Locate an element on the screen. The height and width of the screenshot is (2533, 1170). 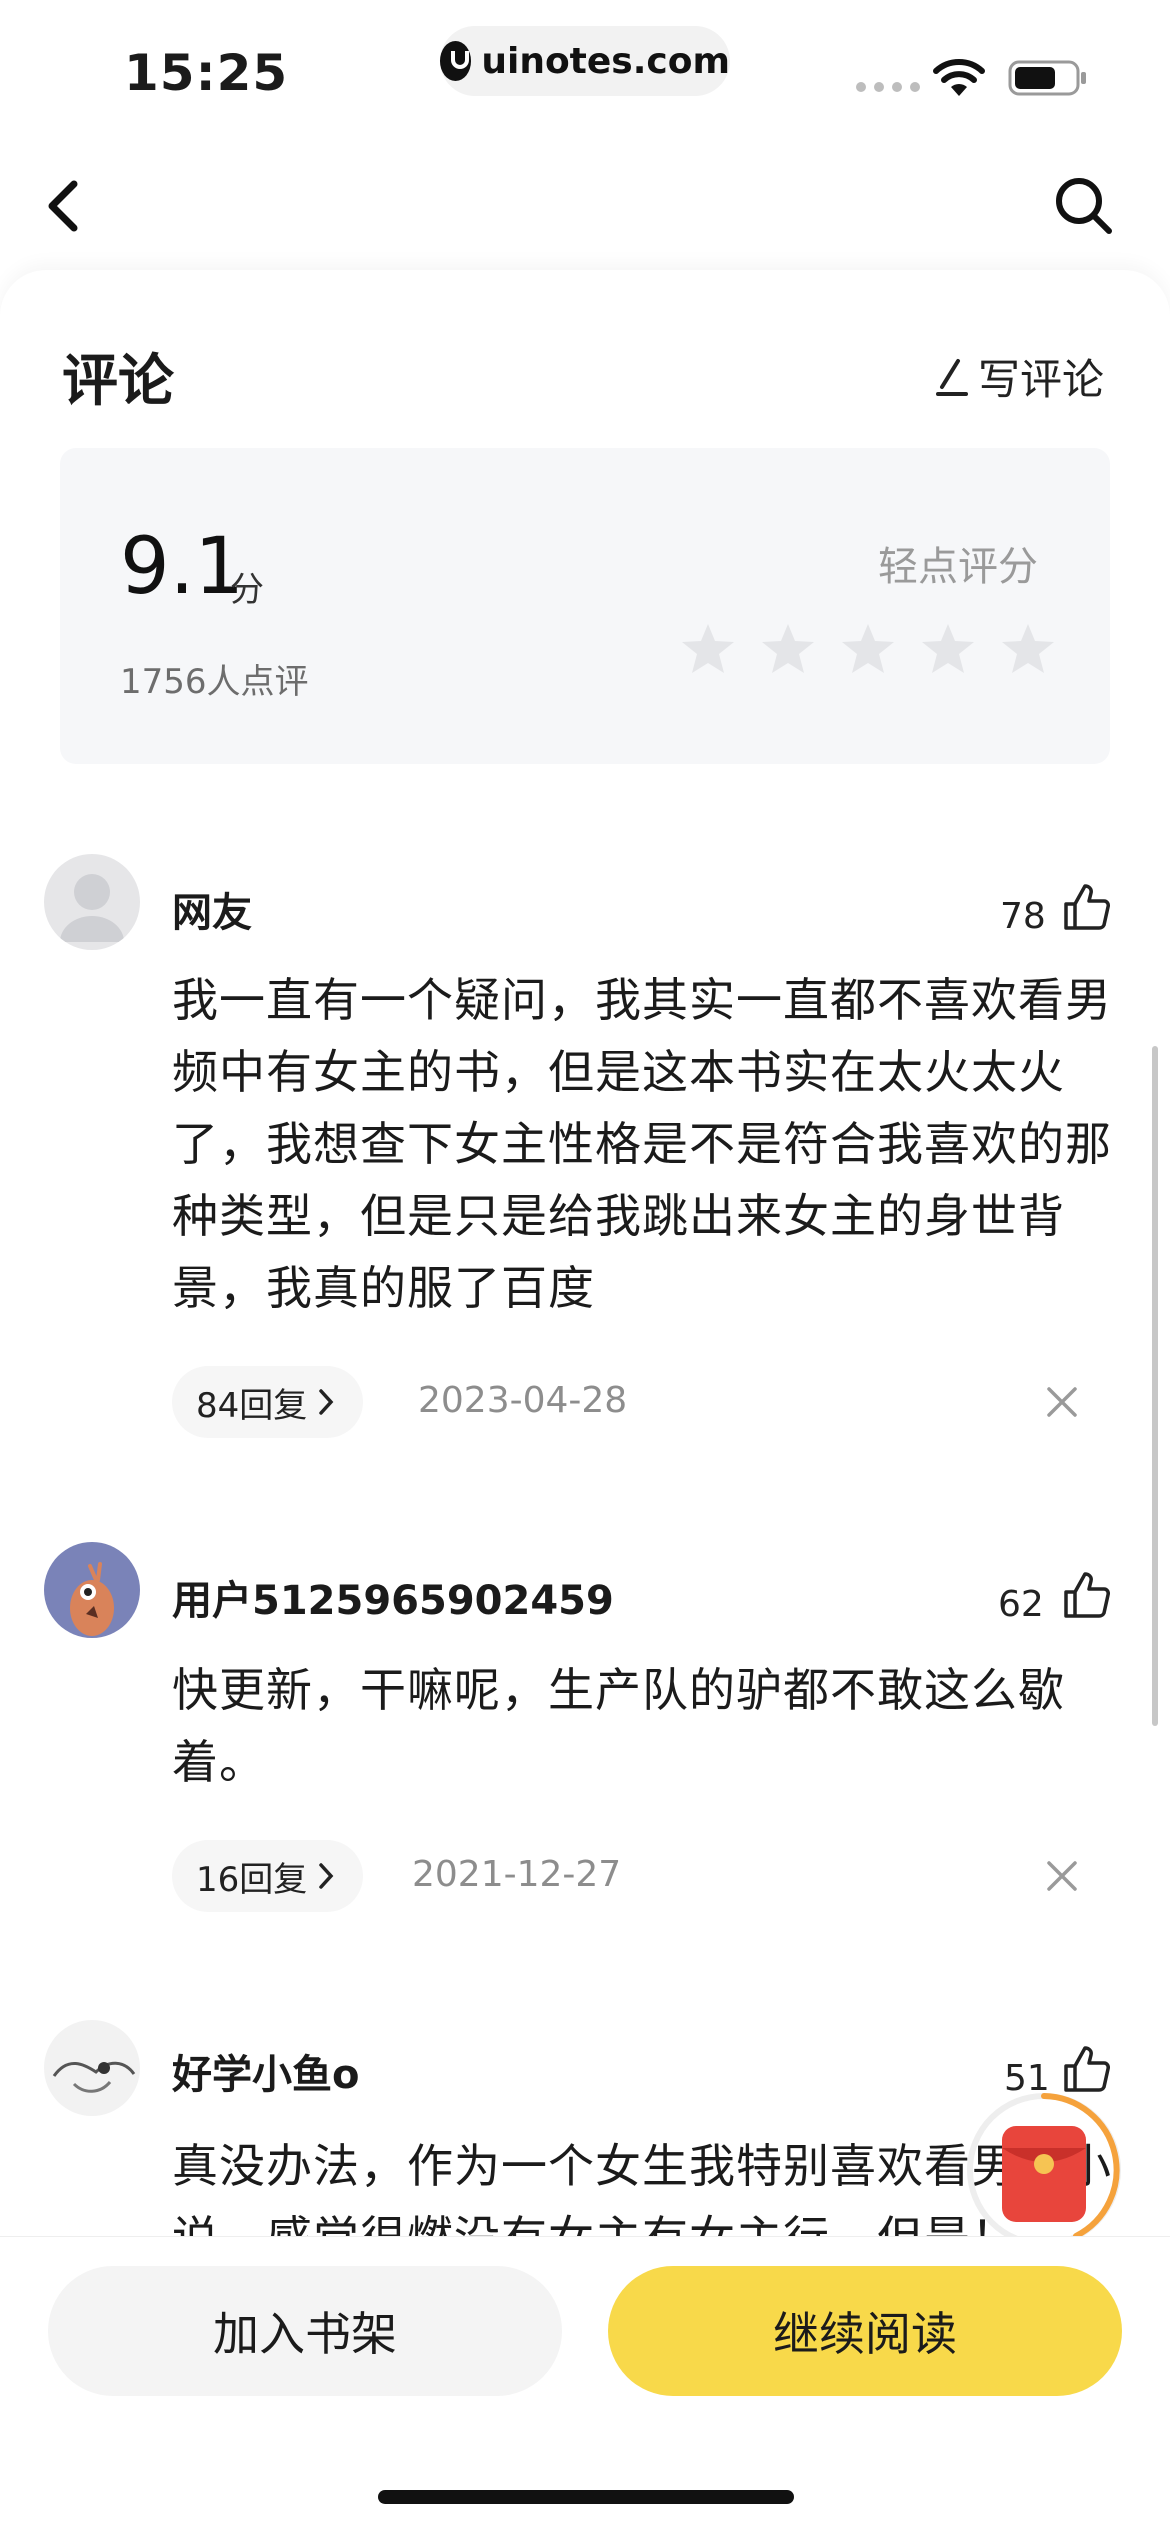
write-review-button: 写评论 is located at coordinates (1019, 376).